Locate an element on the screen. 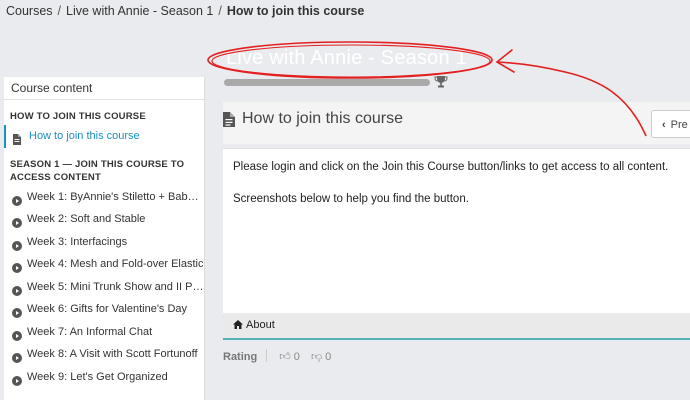 The height and width of the screenshot is (400, 690). lesson-item-week-4: Week 4: Mesh and Fold-over Elastic is located at coordinates (104, 264).